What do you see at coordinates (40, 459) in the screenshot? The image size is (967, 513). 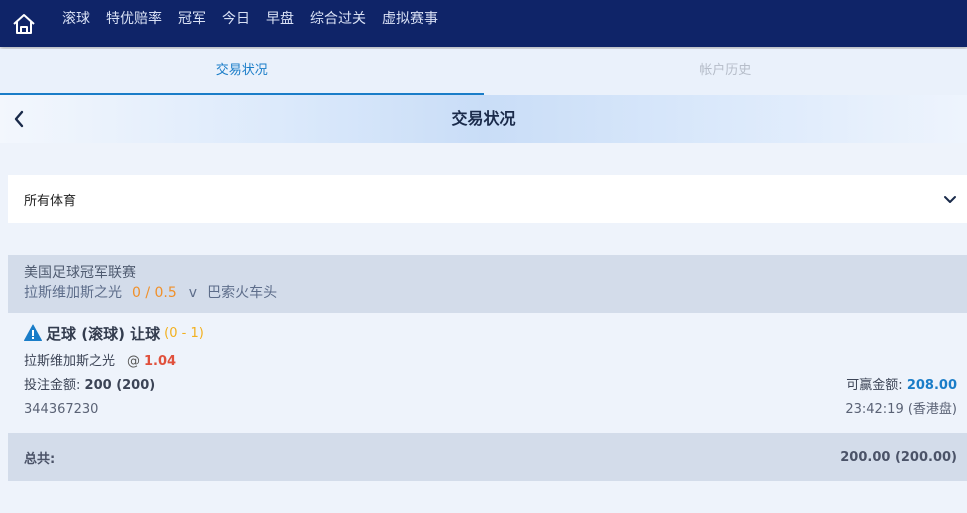 I see `total-label: 总共:` at bounding box center [40, 459].